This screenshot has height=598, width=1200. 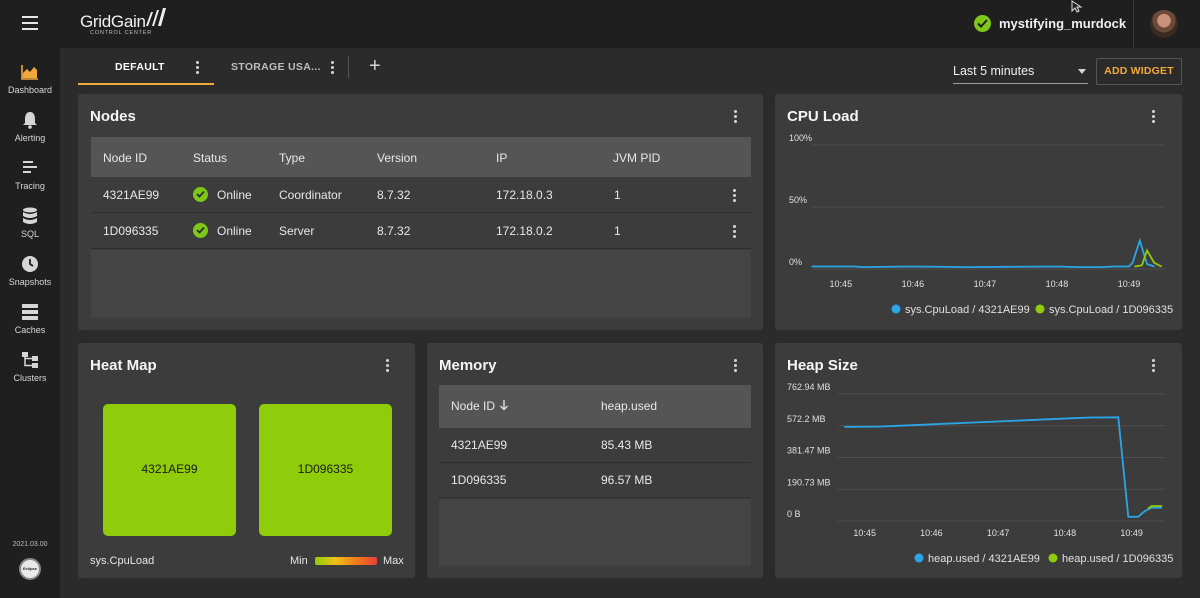 I want to click on y-tick-label: 762.94 MB, so click(x=809, y=387).